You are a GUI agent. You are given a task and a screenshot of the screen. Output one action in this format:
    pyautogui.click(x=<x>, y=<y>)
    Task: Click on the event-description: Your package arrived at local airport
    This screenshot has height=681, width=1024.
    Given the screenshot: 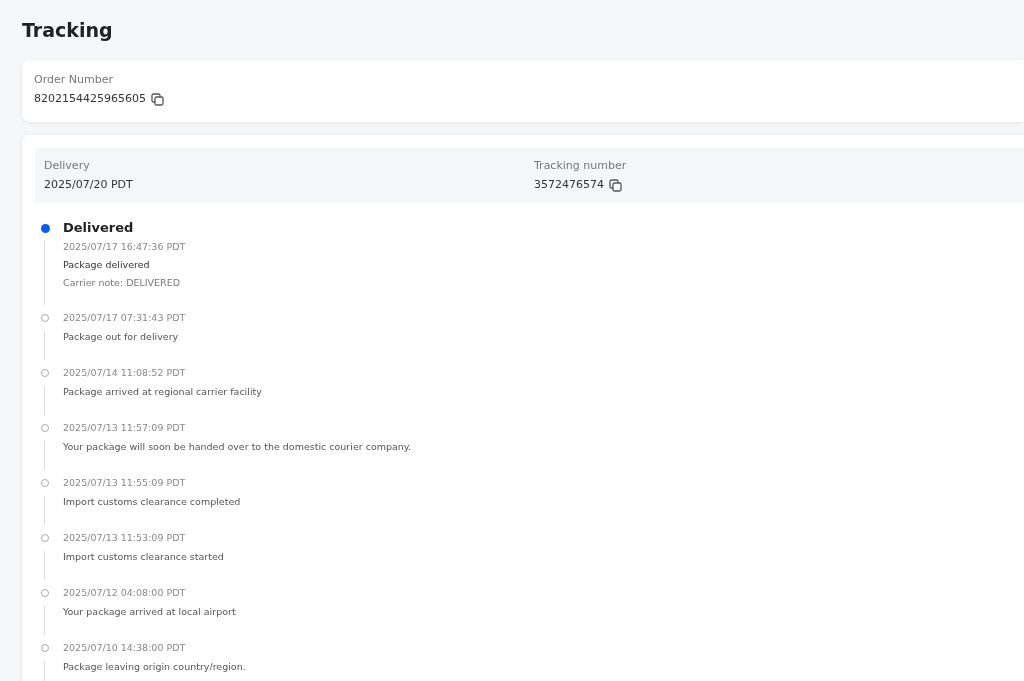 What is the action you would take?
    pyautogui.click(x=150, y=612)
    